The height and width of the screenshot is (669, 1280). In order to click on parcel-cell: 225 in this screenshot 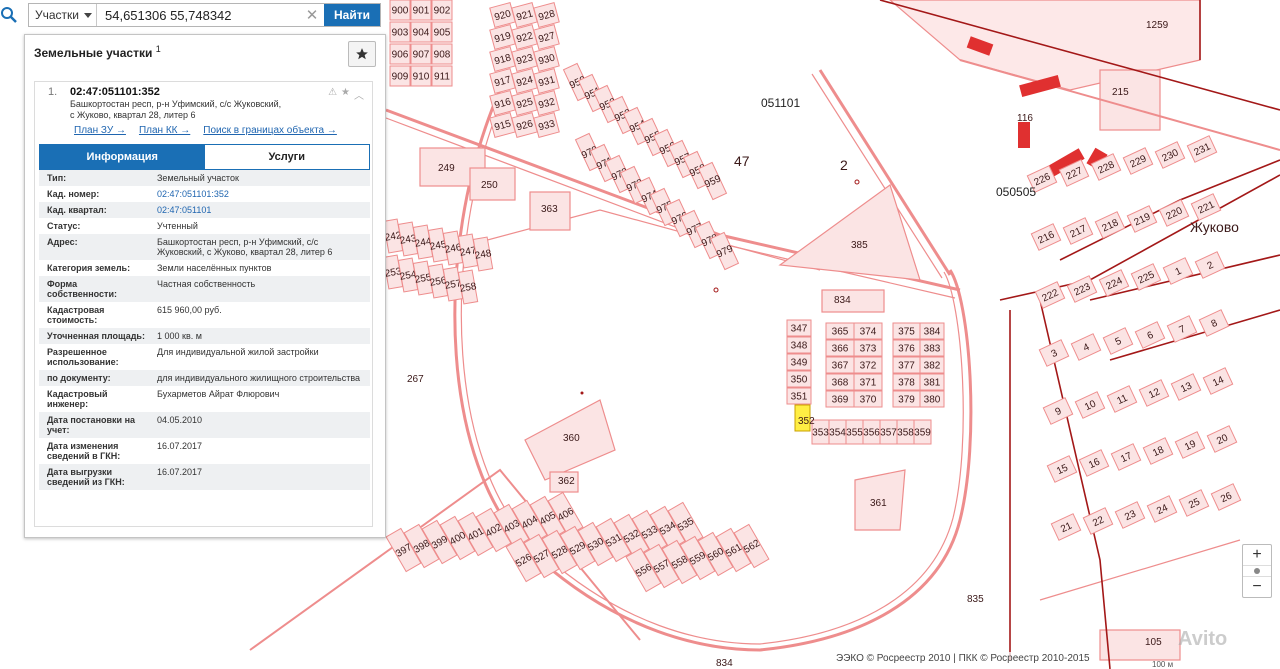, I will do `click(1146, 277)`.